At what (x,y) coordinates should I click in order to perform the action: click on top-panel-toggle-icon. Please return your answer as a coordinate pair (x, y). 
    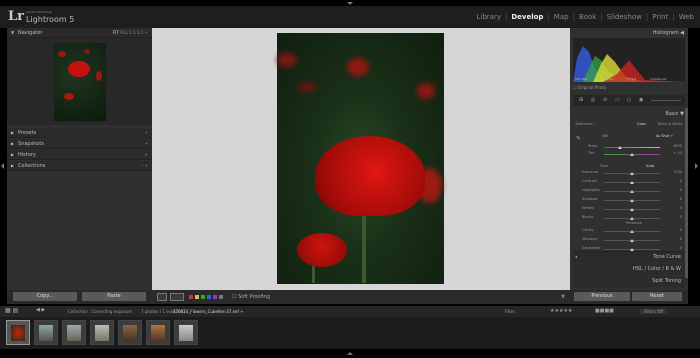
    Looking at the image, I should click on (350, 3).